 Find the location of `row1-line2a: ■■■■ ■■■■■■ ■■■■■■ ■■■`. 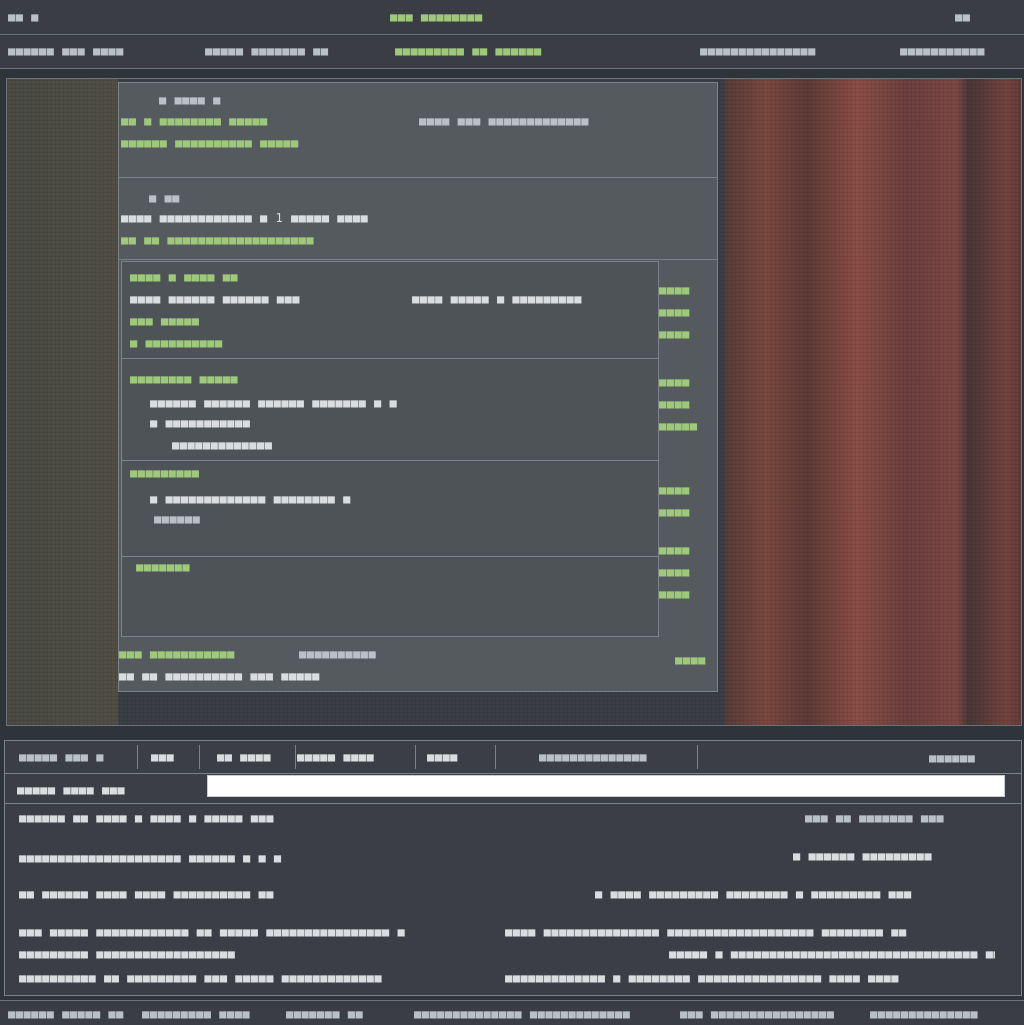

row1-line2a: ■■■■ ■■■■■■ ■■■■■■ ■■■ is located at coordinates (215, 299).